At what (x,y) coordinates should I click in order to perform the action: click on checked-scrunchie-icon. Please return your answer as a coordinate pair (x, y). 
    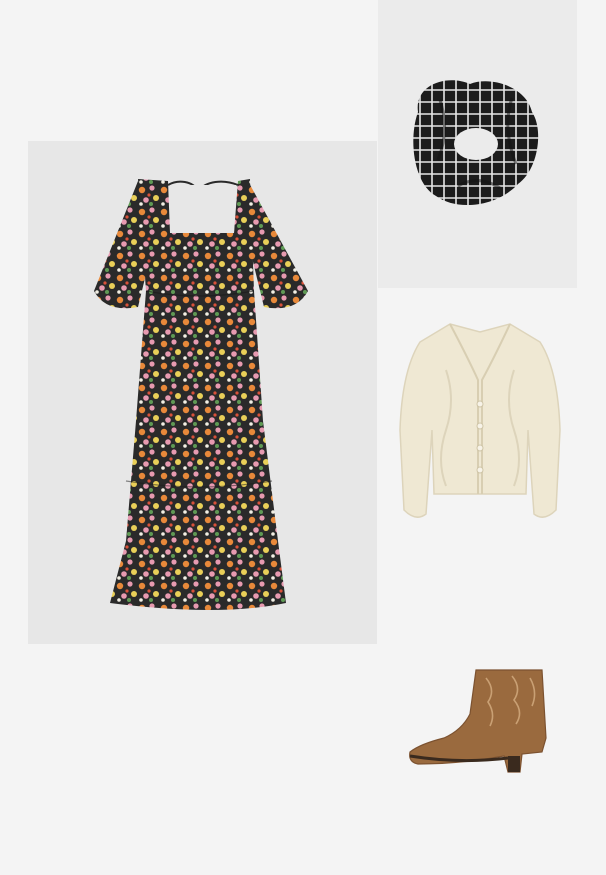
    Looking at the image, I should click on (476, 143).